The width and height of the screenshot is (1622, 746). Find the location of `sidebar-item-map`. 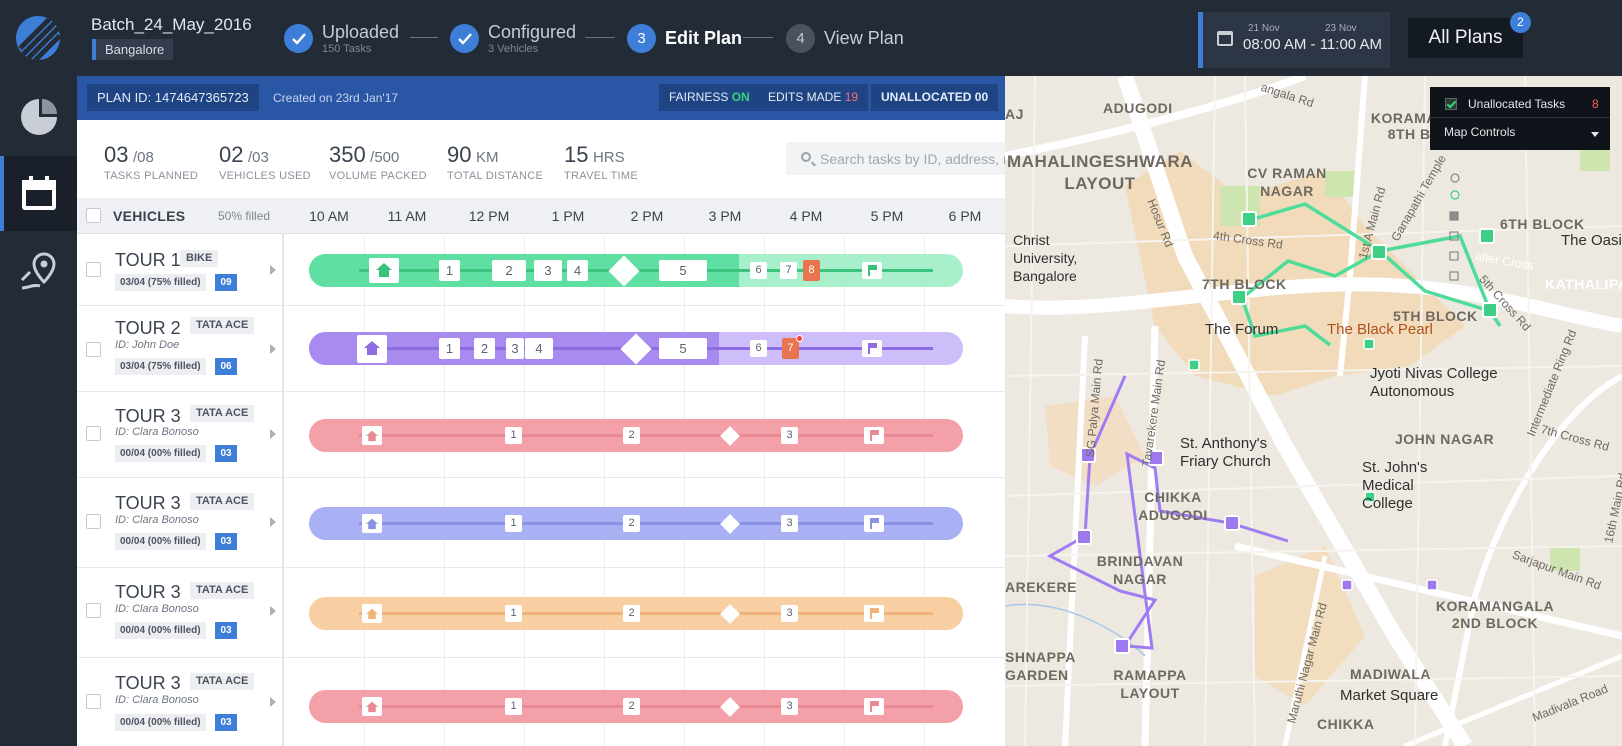

sidebar-item-map is located at coordinates (38, 269).